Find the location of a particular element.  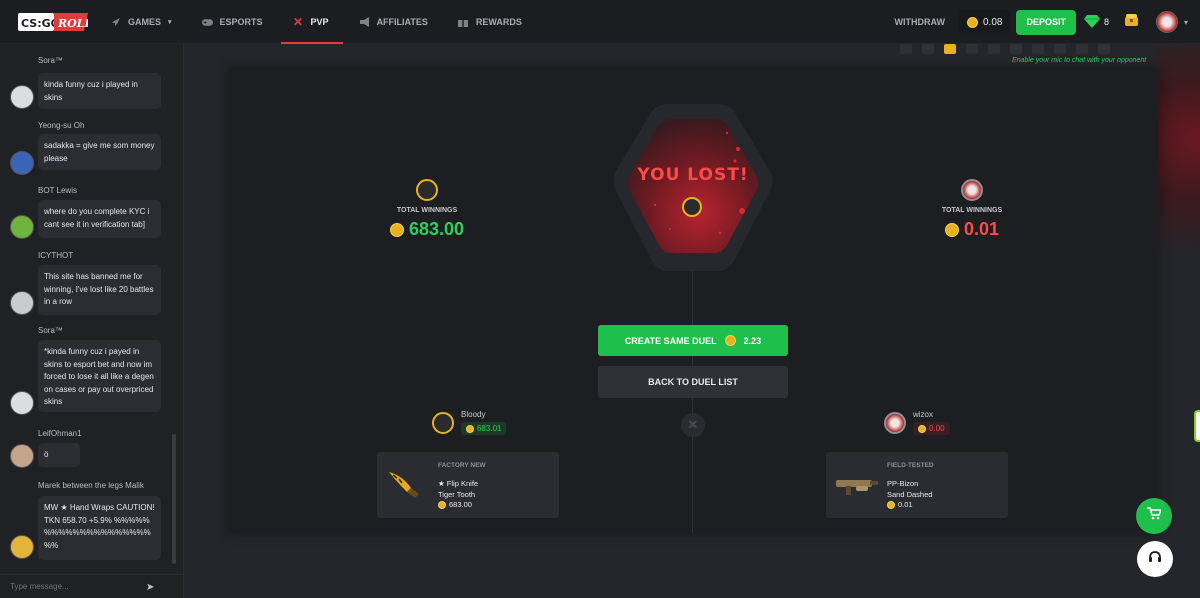

nav-affiliates: AFFILIATES is located at coordinates (393, 22).